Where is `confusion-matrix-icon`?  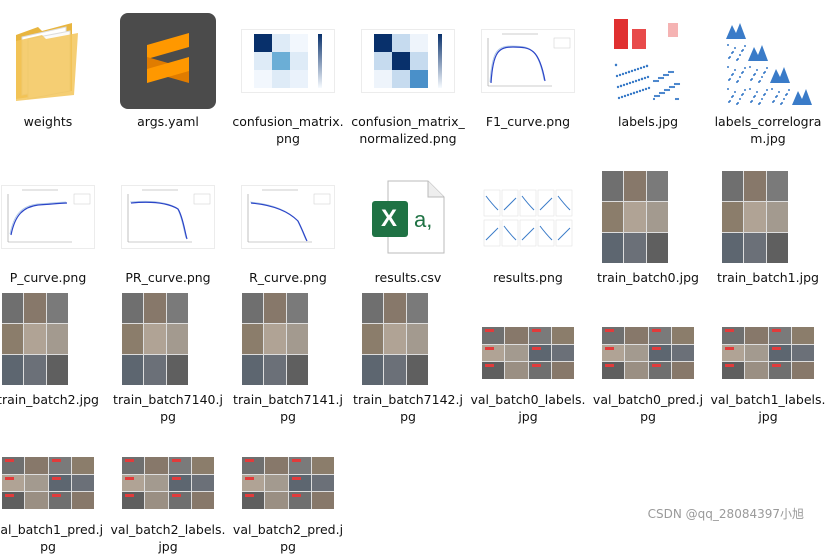
confusion-matrix-icon is located at coordinates (288, 60).